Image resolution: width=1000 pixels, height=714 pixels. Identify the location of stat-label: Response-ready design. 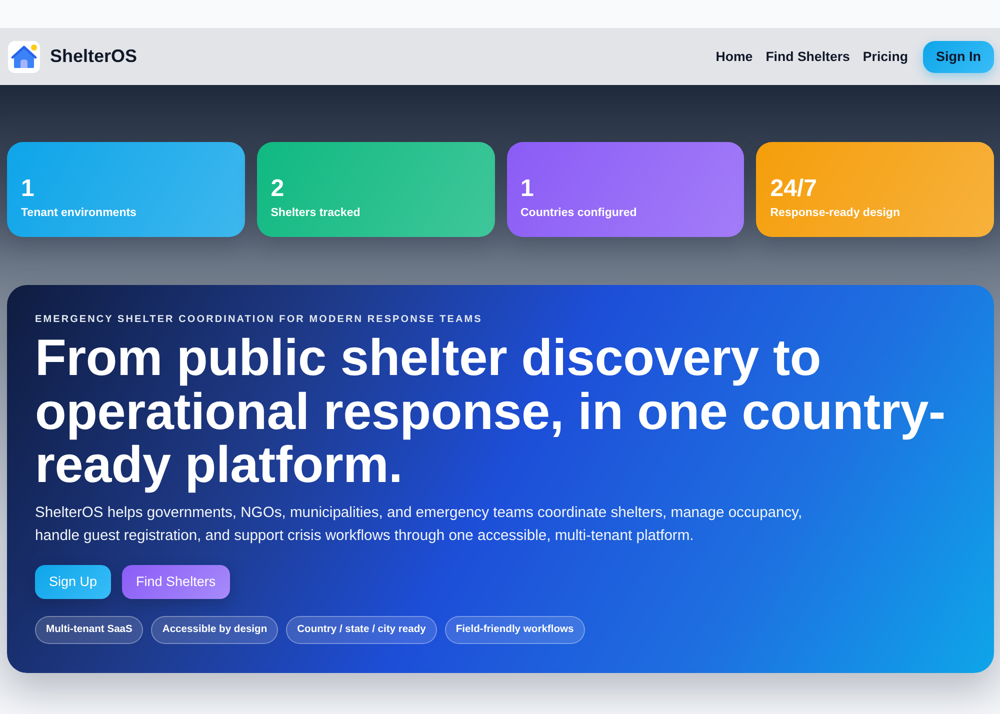
(835, 213).